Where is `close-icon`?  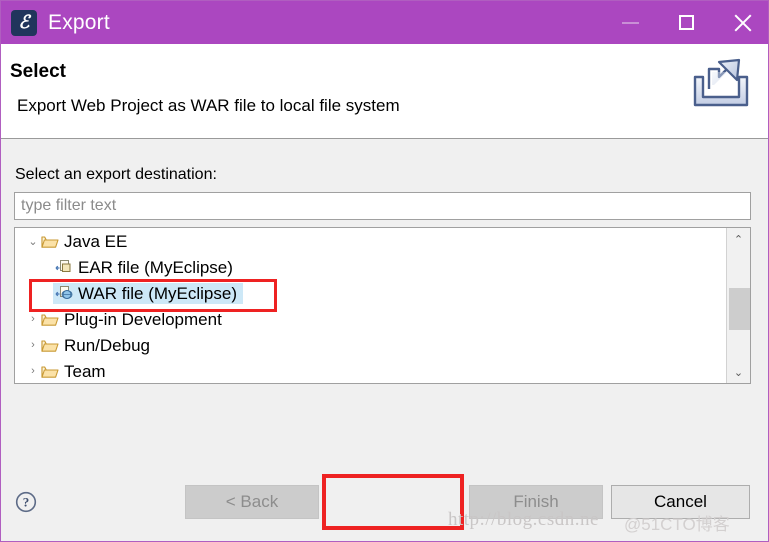 close-icon is located at coordinates (742, 23).